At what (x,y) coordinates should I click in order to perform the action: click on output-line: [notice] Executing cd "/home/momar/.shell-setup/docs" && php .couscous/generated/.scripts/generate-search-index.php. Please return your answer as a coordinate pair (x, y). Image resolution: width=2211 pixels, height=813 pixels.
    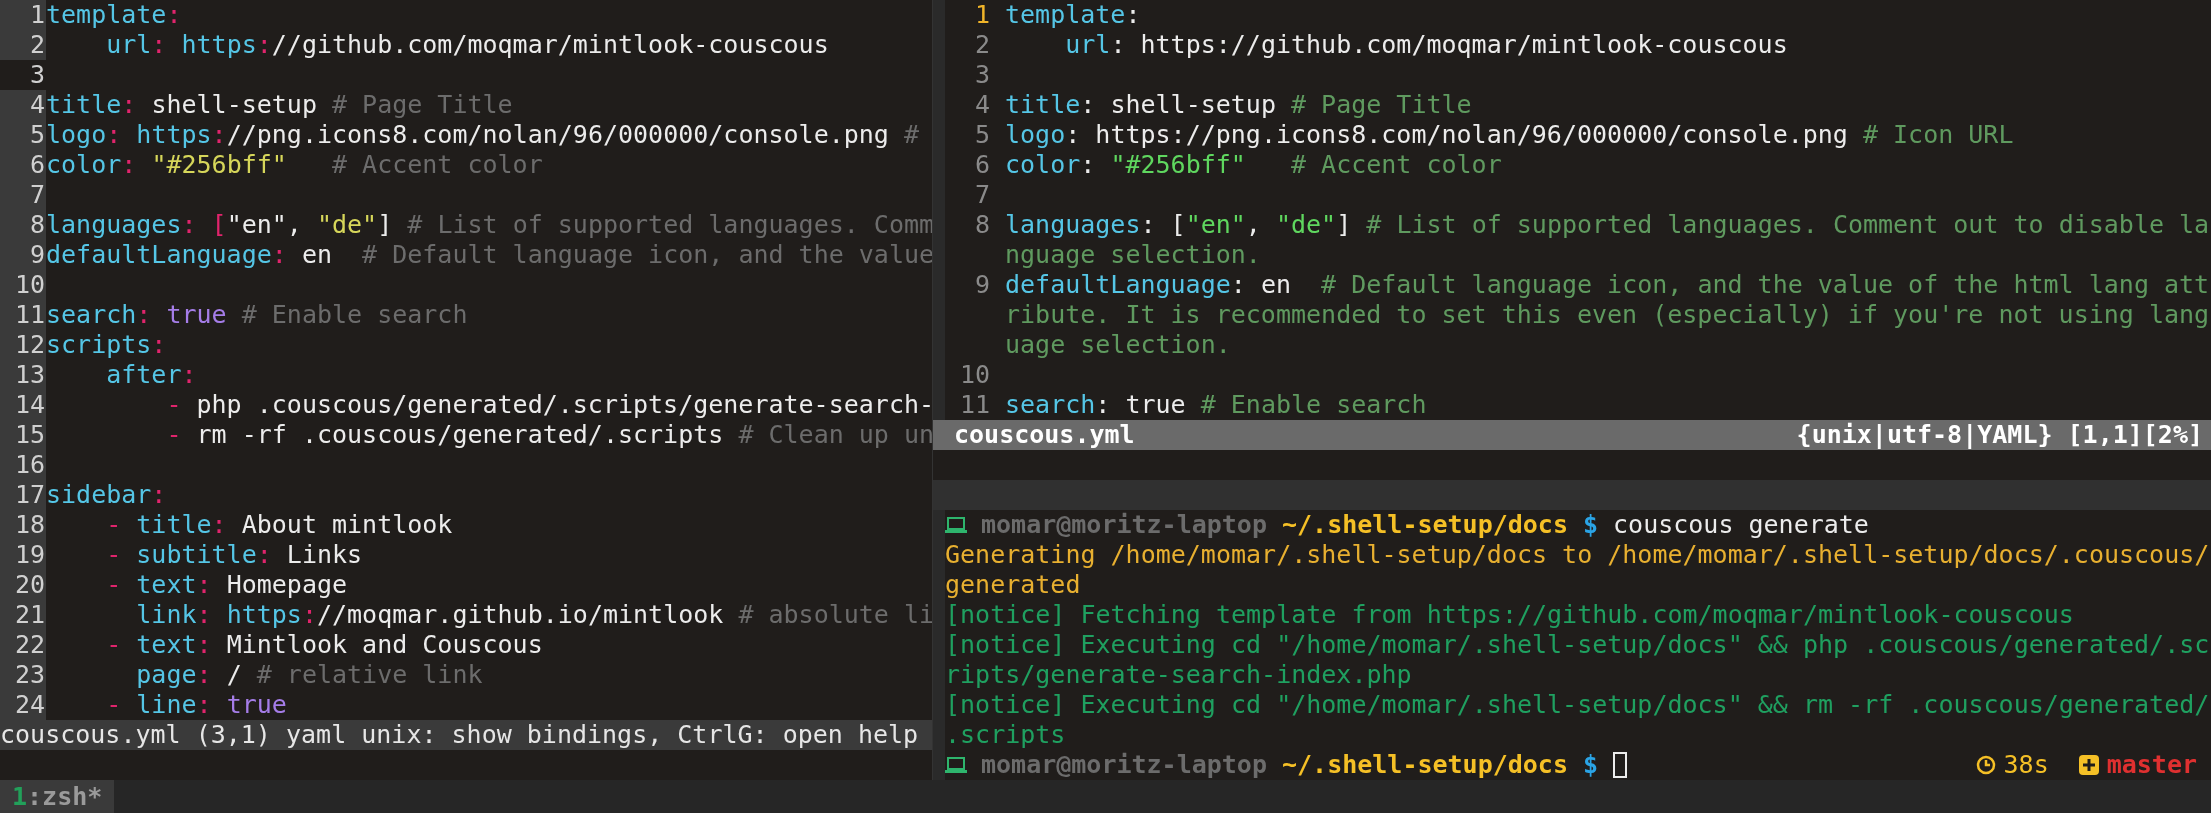
    Looking at the image, I should click on (1578, 660).